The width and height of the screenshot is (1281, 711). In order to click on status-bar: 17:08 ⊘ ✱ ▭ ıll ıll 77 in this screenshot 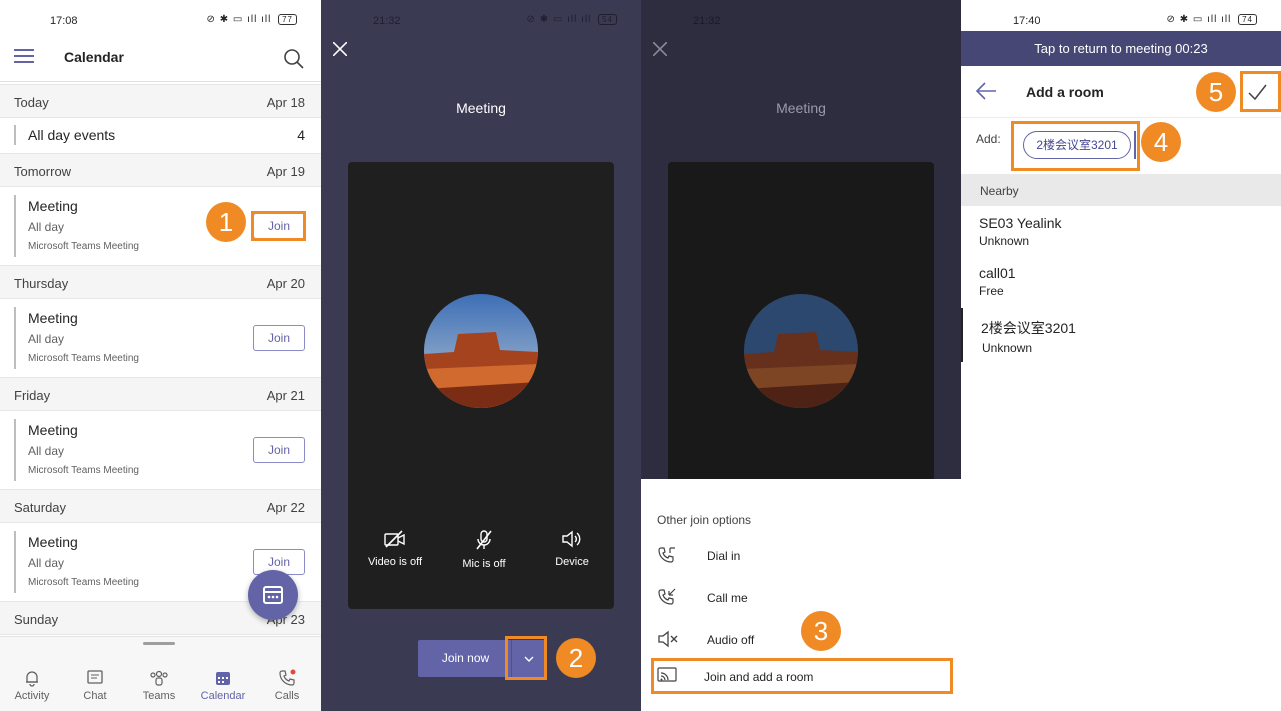, I will do `click(160, 20)`.